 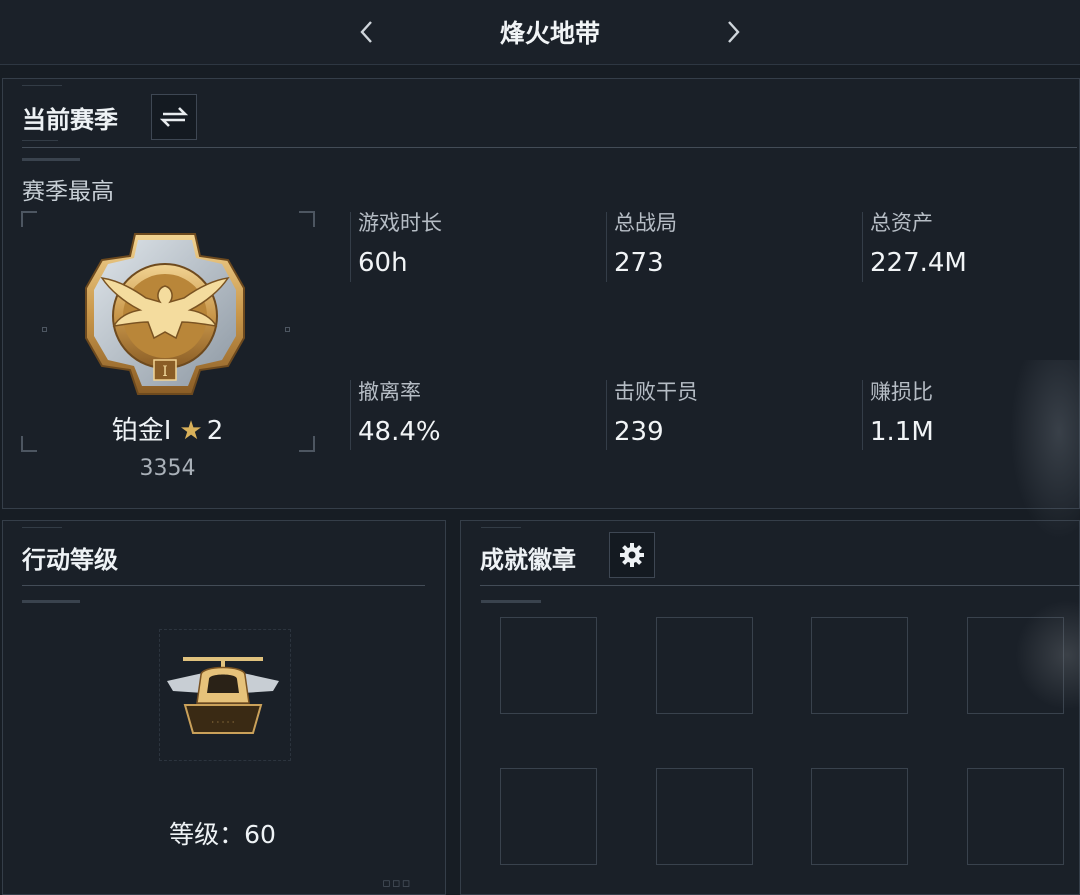 I want to click on stat-label: 赚损比, so click(x=901, y=392).